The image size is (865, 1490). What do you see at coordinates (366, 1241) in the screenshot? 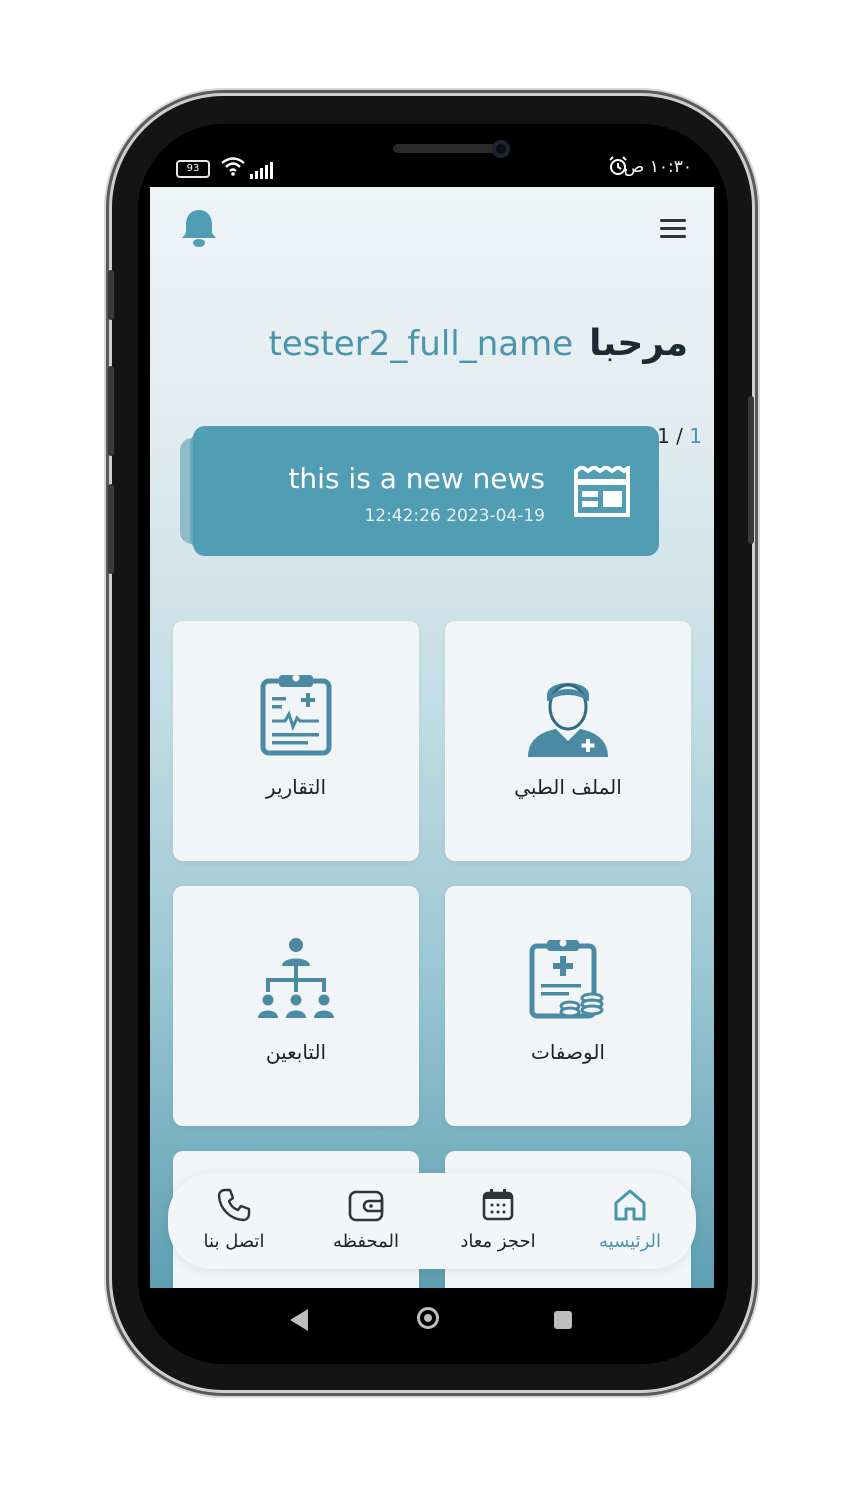
I see `nav-label: المحفظه` at bounding box center [366, 1241].